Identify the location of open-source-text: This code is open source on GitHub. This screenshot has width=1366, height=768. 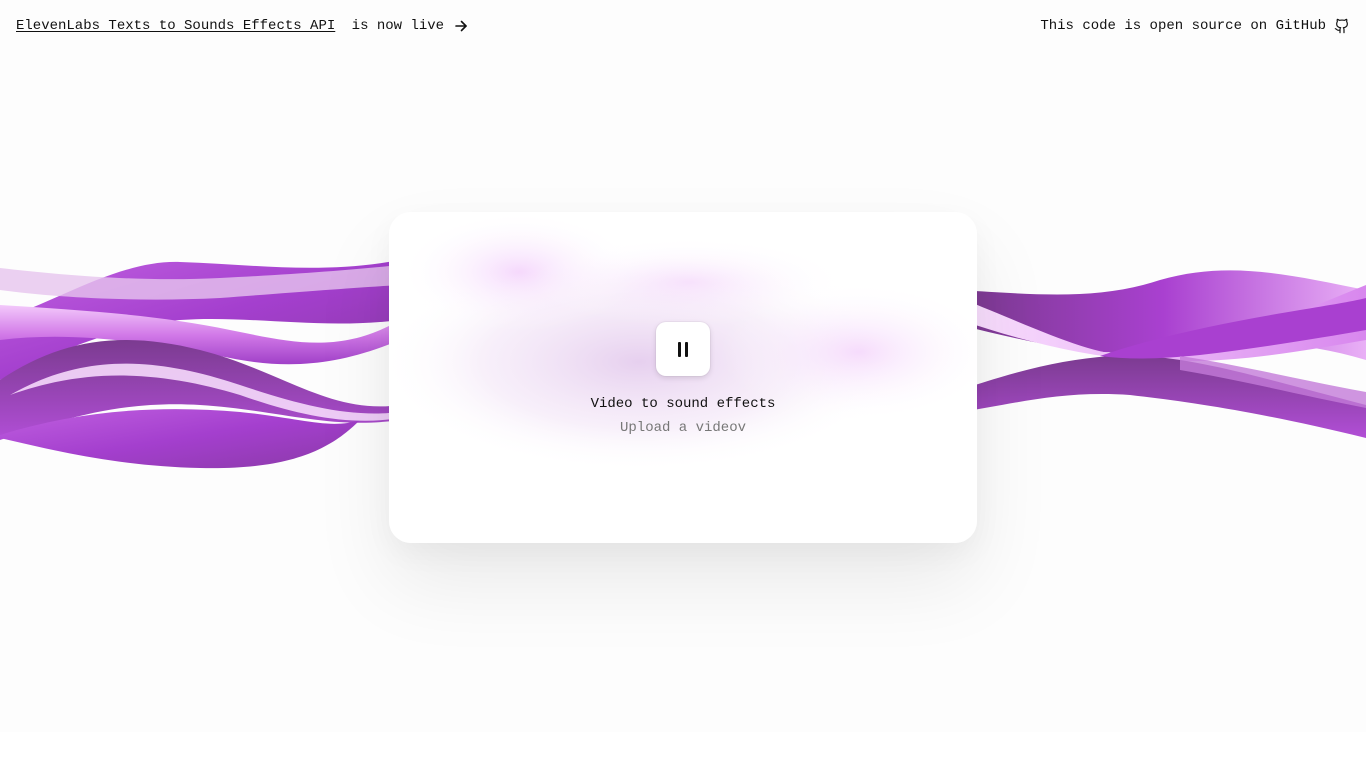
(1183, 26).